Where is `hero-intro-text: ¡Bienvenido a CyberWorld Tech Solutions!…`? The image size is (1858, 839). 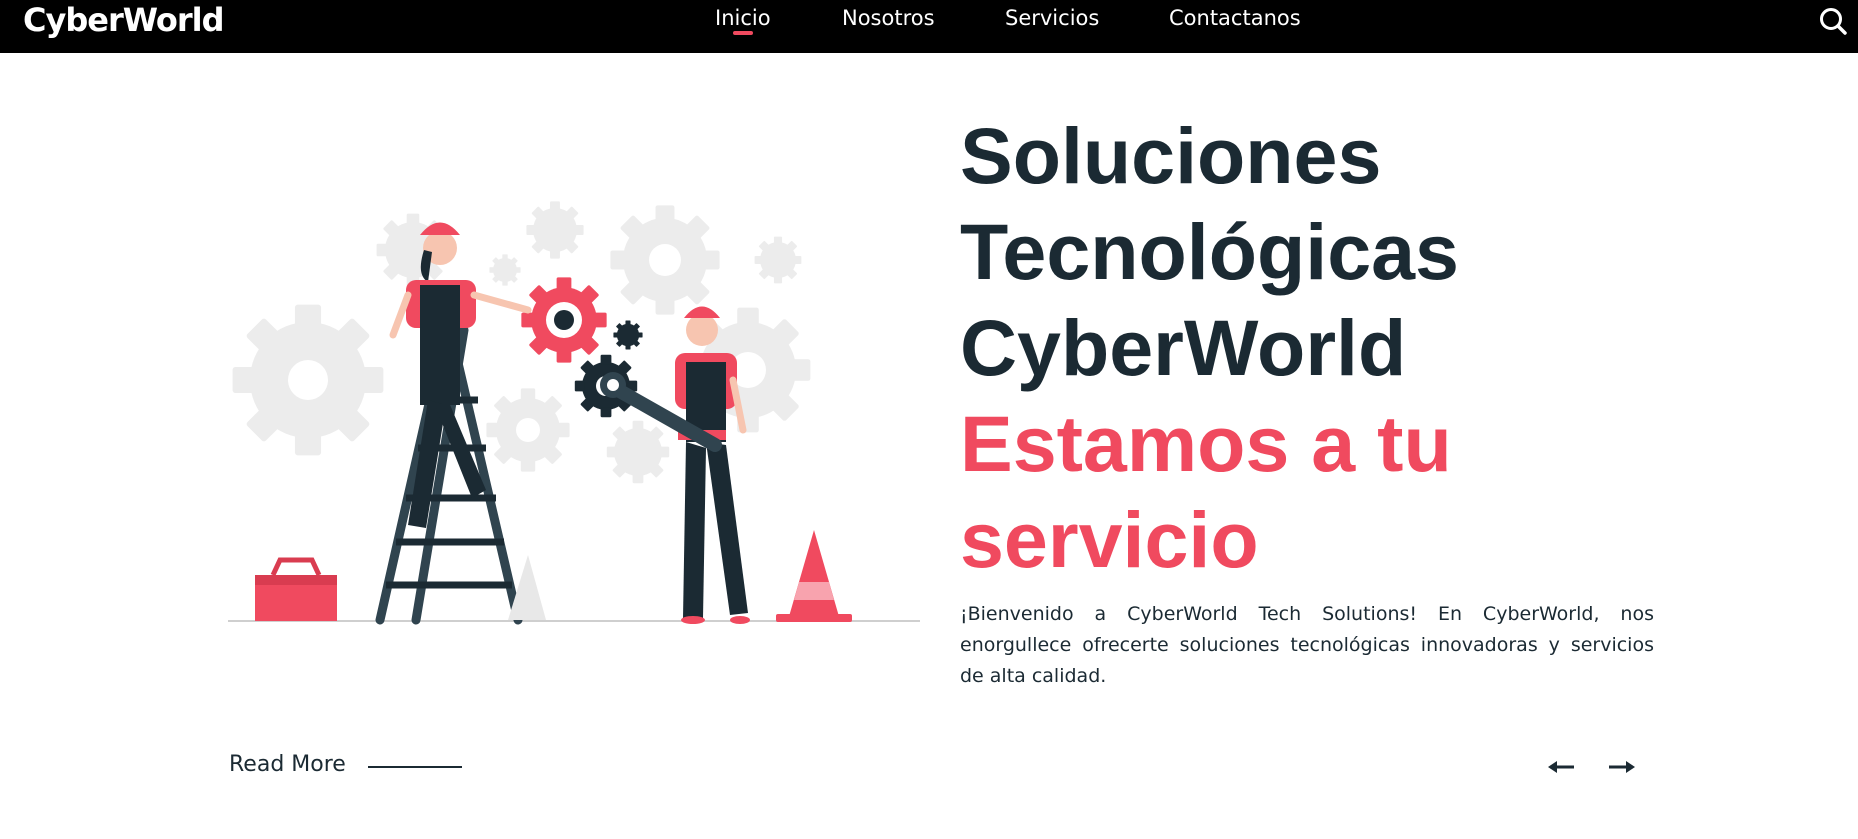 hero-intro-text: ¡Bienvenido a CyberWorld Tech Solutions!… is located at coordinates (1307, 645).